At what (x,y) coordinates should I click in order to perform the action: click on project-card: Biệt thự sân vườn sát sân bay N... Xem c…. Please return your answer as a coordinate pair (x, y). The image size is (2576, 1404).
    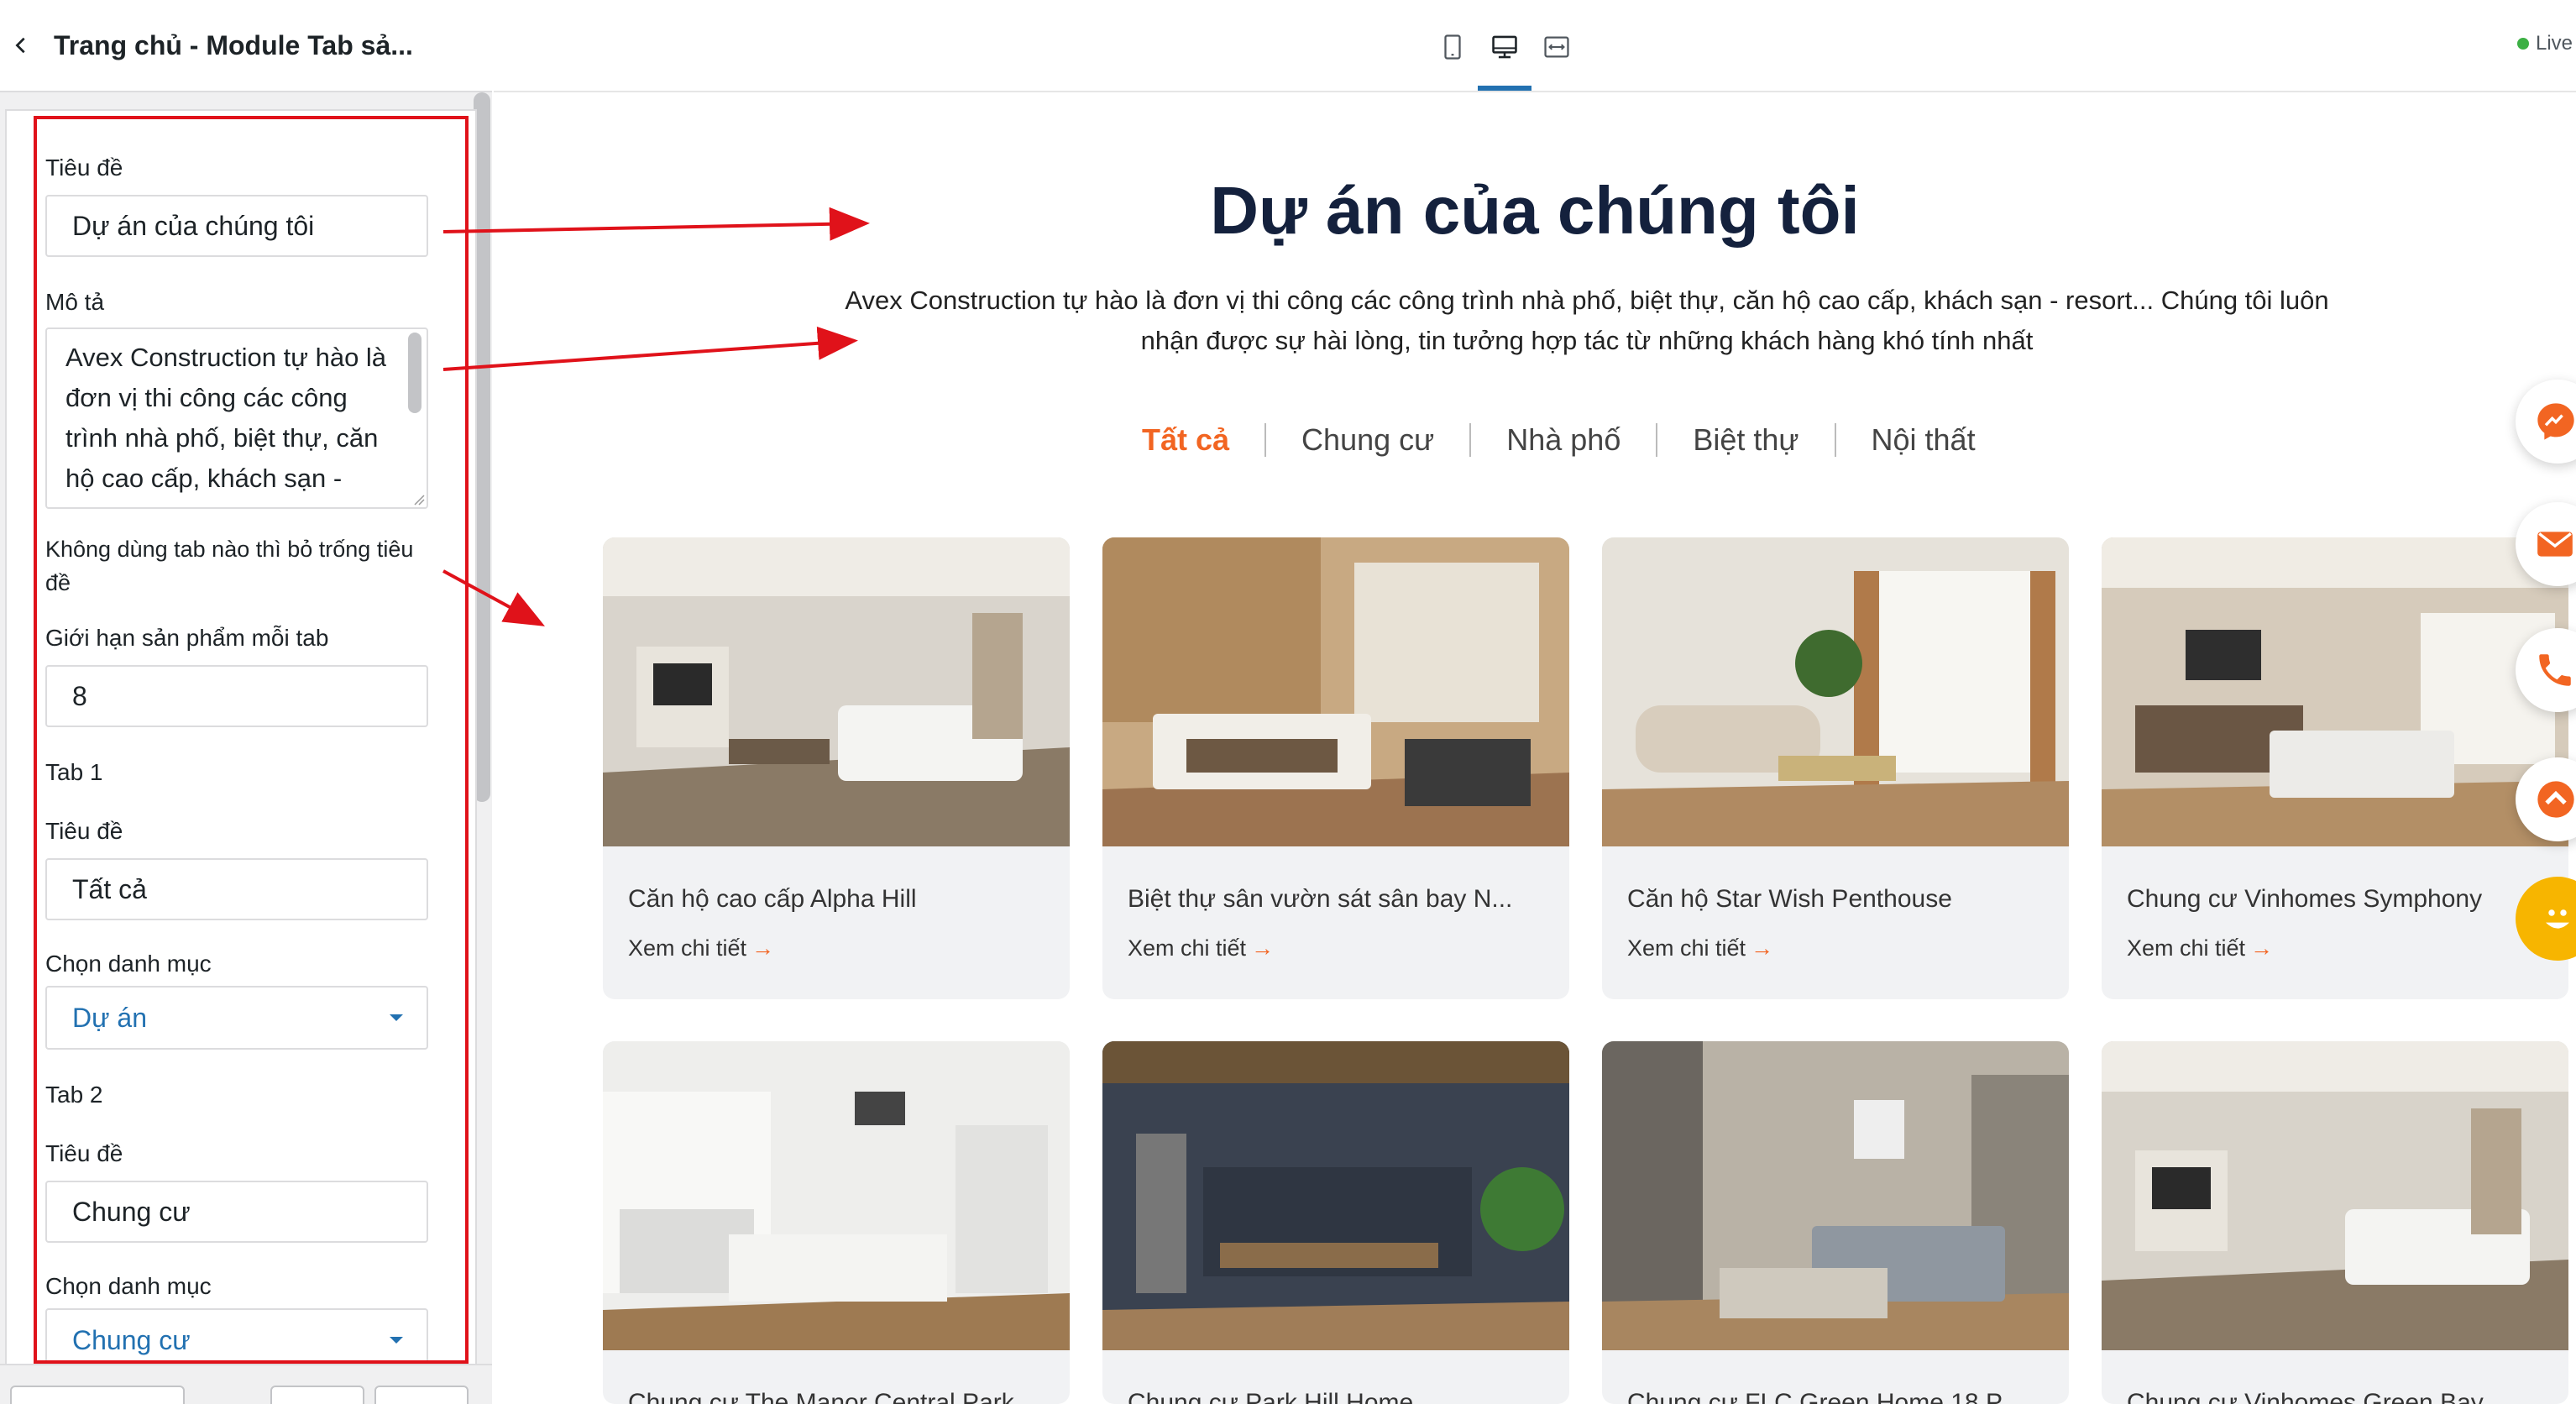
    Looking at the image, I should click on (1335, 768).